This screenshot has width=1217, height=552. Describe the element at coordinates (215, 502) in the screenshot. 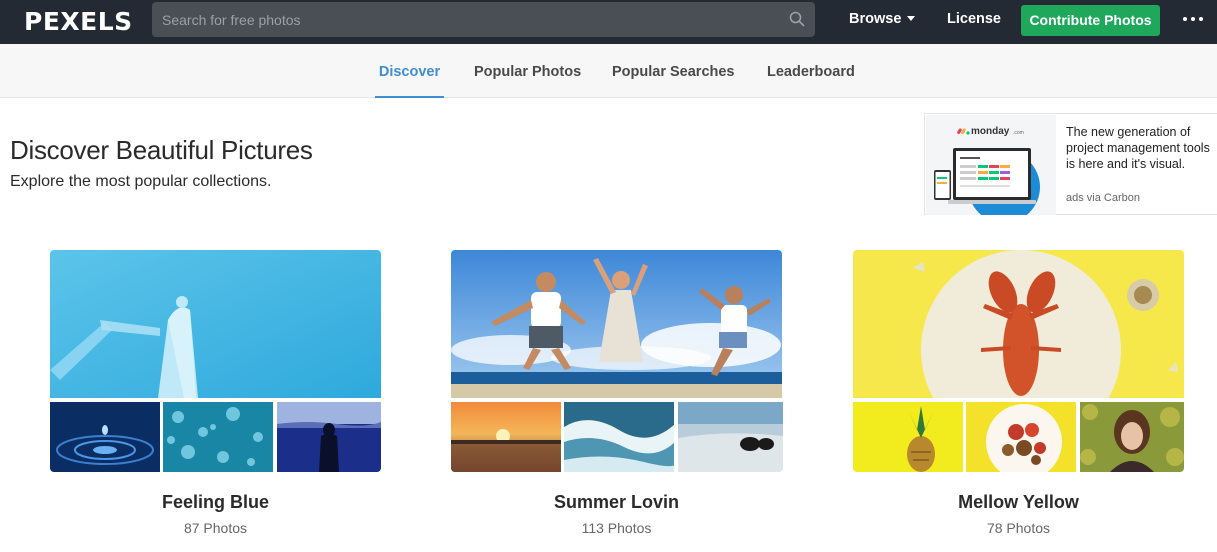

I see `collection-title: Feeling Blue` at that location.